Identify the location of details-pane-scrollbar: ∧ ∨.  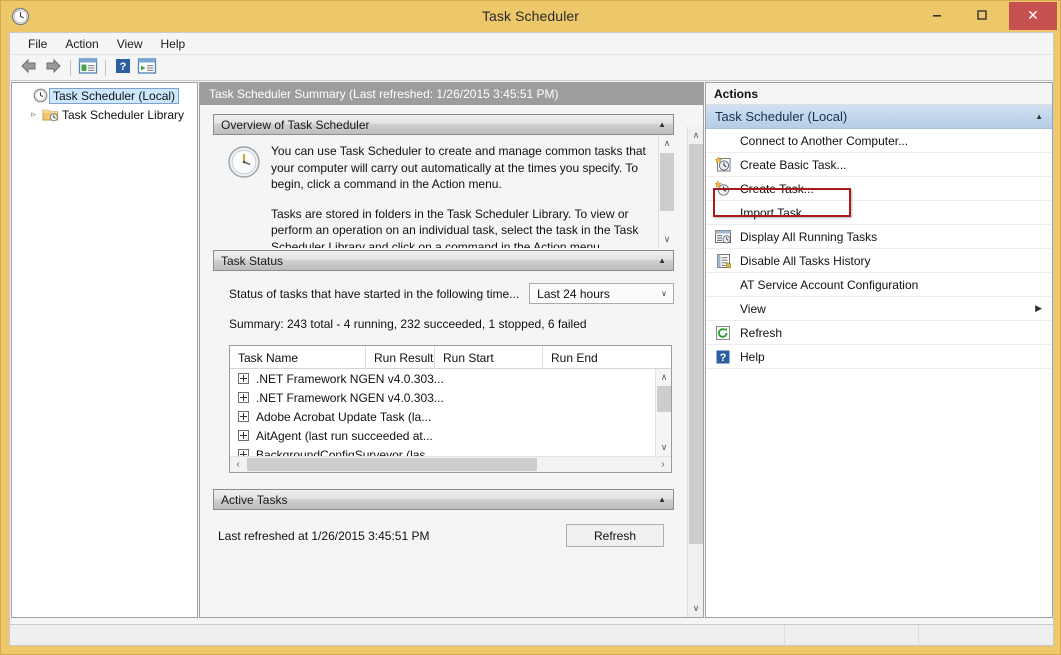
(695, 372).